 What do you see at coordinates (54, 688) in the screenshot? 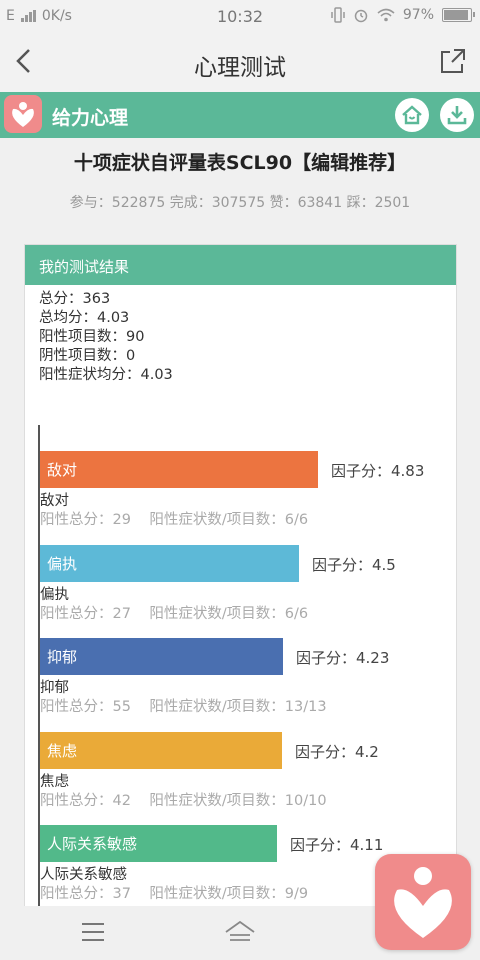
I see `factor-name: 抑郁` at bounding box center [54, 688].